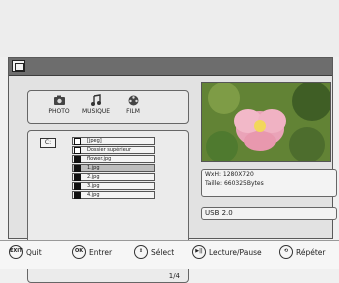 Image resolution: width=339 pixels, height=283 pixels. What do you see at coordinates (286, 252) in the screenshot?
I see `repeat-icon: ⟲` at bounding box center [286, 252].